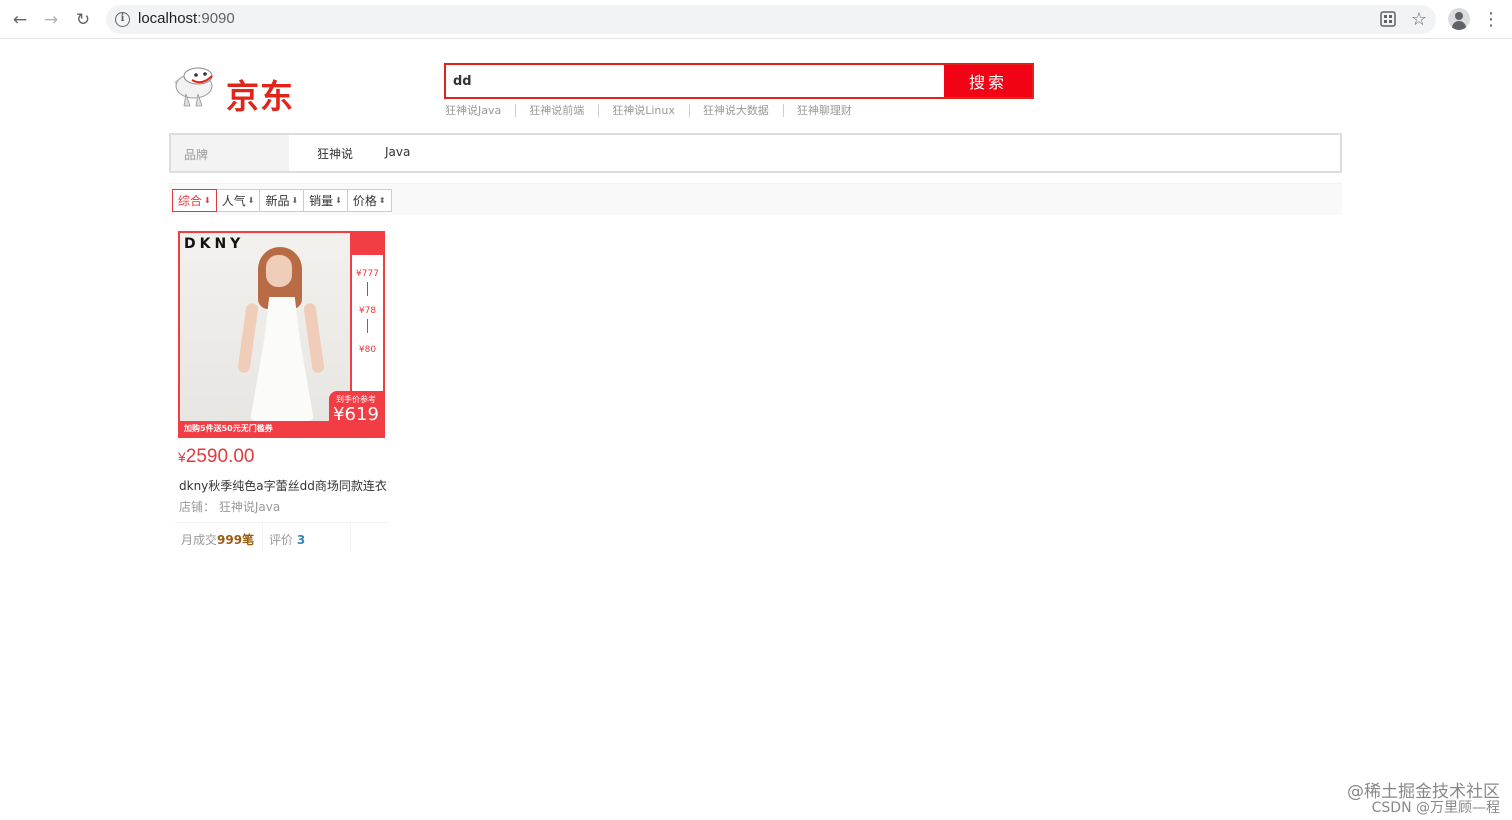  I want to click on jd-logo: 京东, so click(238, 90).